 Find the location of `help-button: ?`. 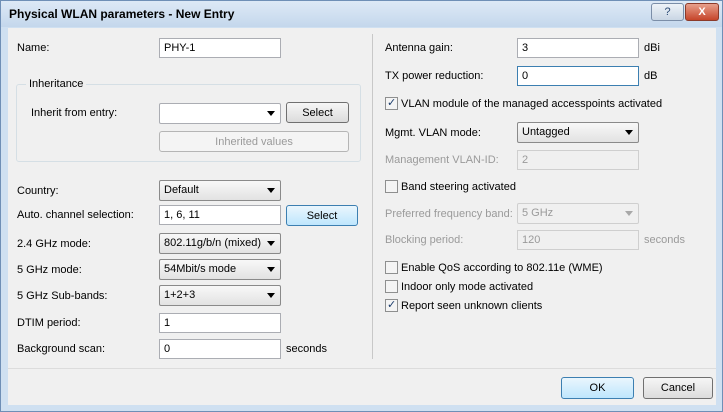

help-button: ? is located at coordinates (667, 12).